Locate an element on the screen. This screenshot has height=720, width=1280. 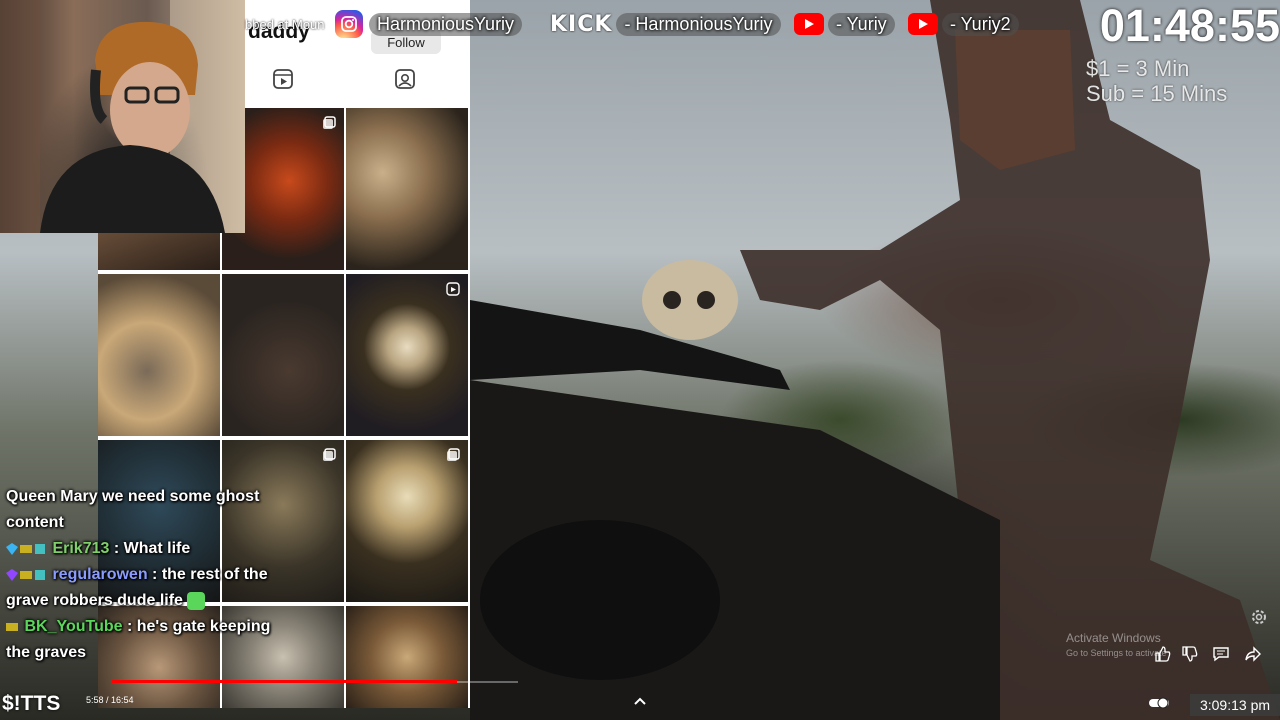
subathon-timer: 01:48:55 is located at coordinates (1189, 25).